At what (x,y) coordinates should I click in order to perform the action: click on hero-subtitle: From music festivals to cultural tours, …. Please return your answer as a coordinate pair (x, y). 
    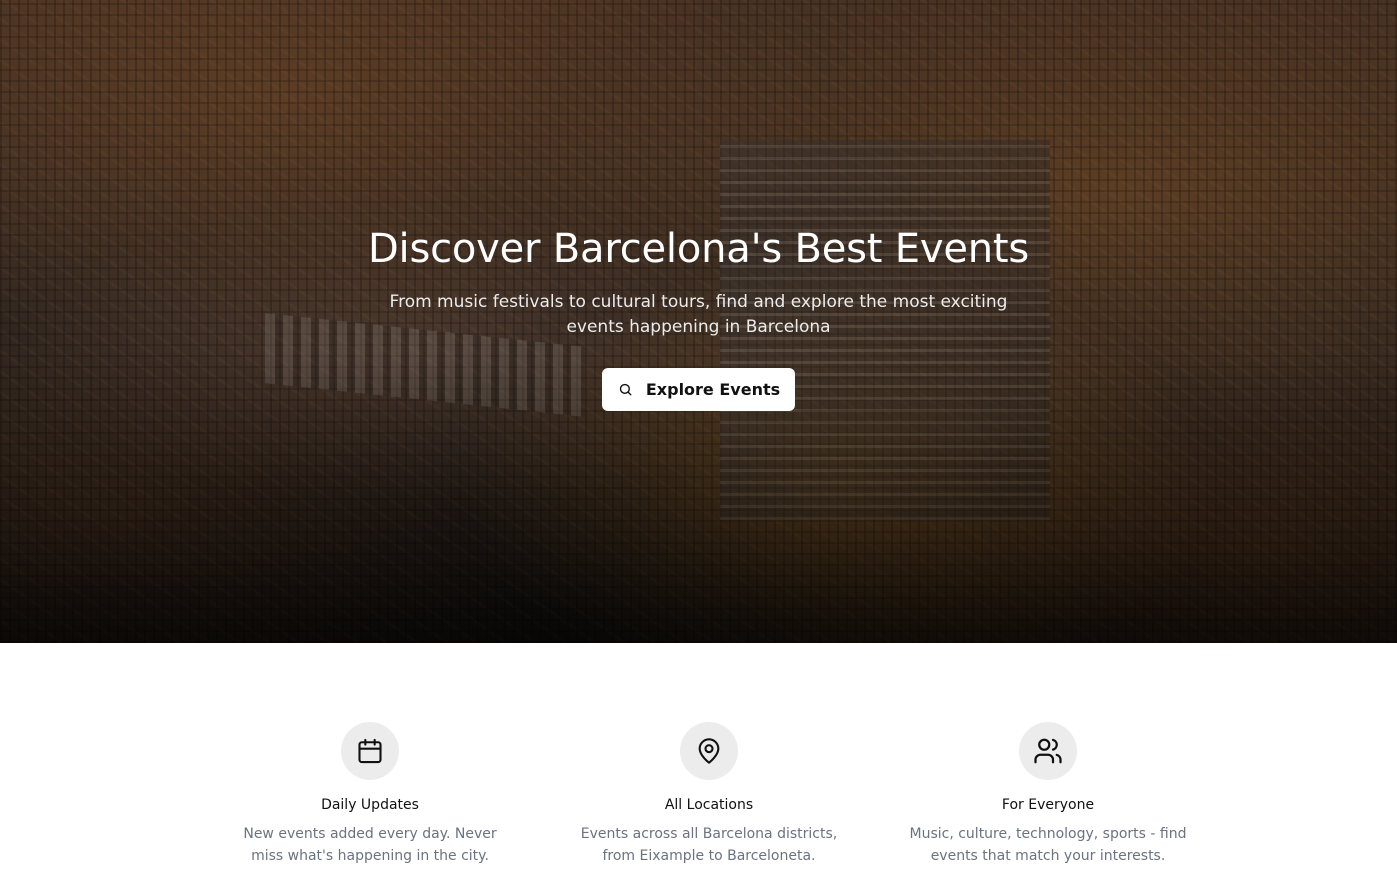
    Looking at the image, I should click on (698, 314).